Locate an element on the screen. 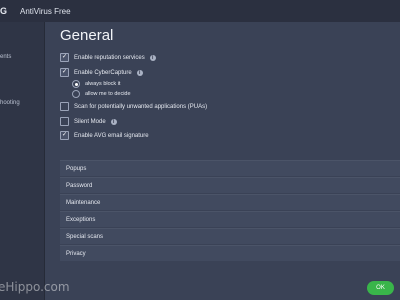 Image resolution: width=400 pixels, height=300 pixels. title-bar: G AntiVirus Free is located at coordinates (200, 11).